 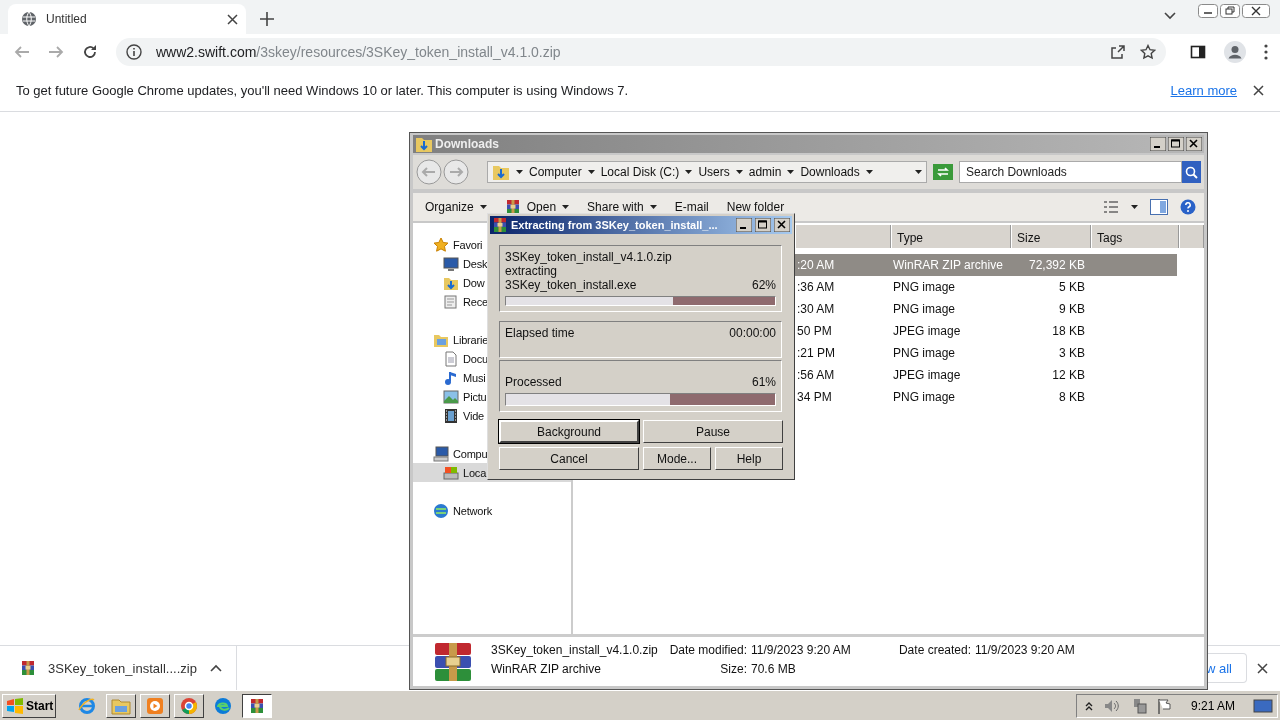 What do you see at coordinates (948, 265) in the screenshot?
I see `table-cell-text: WinRAR ZIP archive` at bounding box center [948, 265].